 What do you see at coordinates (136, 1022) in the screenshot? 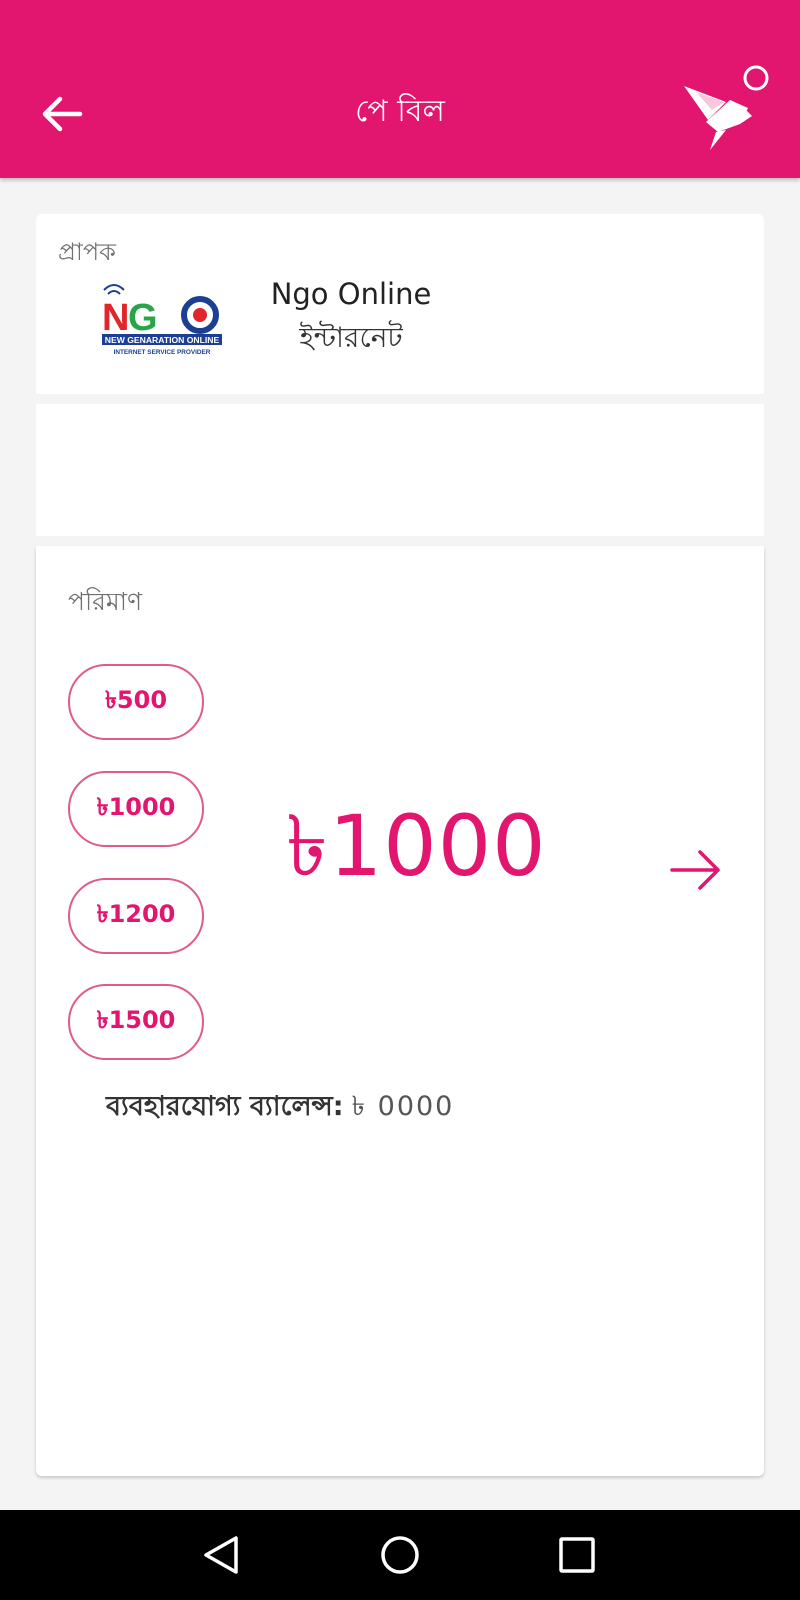
I see `preset-1500-button: ৳1500` at bounding box center [136, 1022].